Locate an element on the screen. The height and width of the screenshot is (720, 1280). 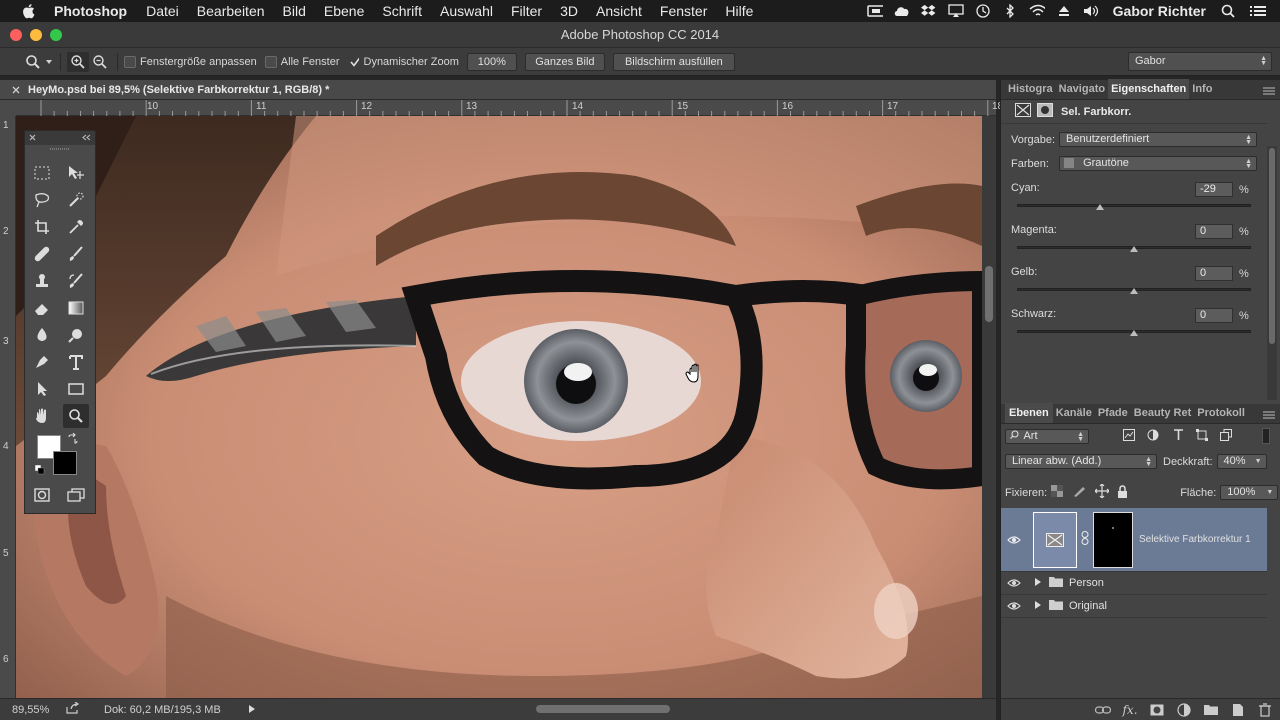
clone-stamp-tool-icon is located at coordinates (42, 281).